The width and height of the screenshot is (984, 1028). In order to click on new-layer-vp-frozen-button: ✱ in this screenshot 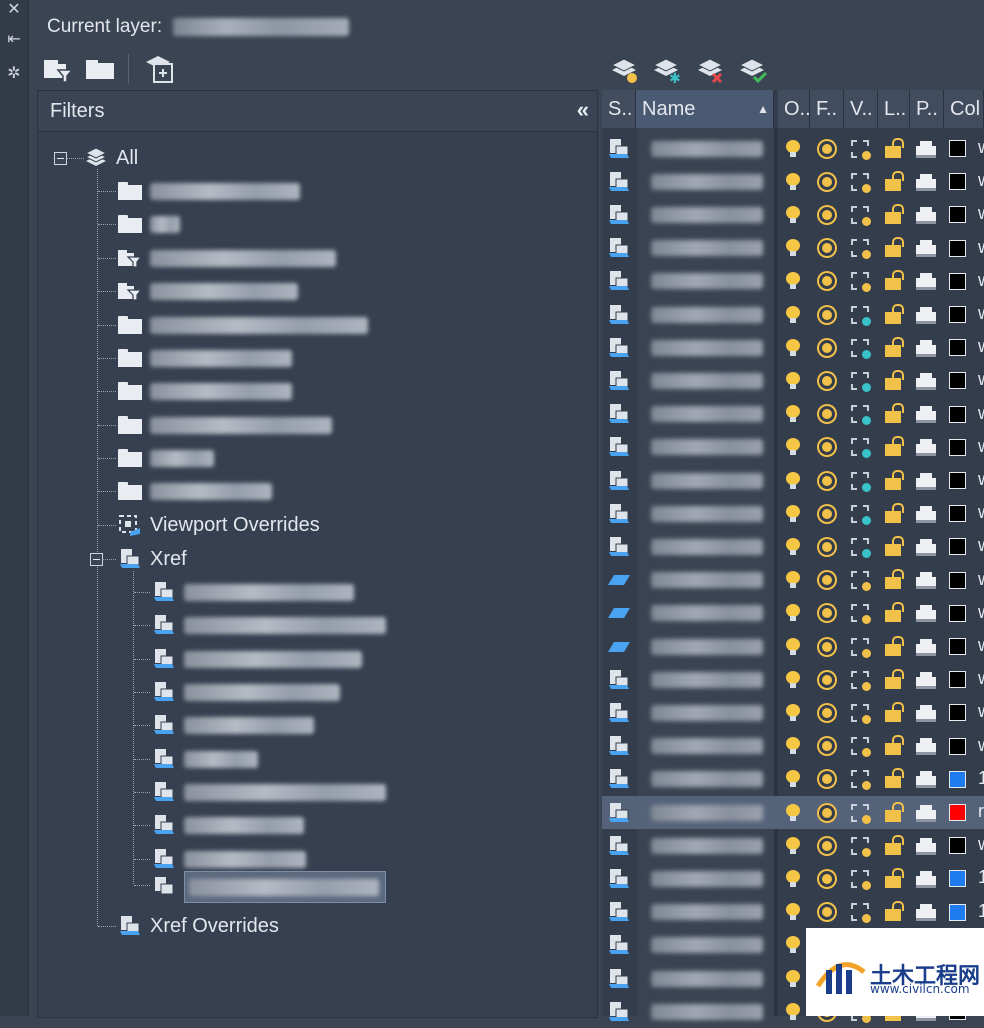, I will do `click(667, 69)`.